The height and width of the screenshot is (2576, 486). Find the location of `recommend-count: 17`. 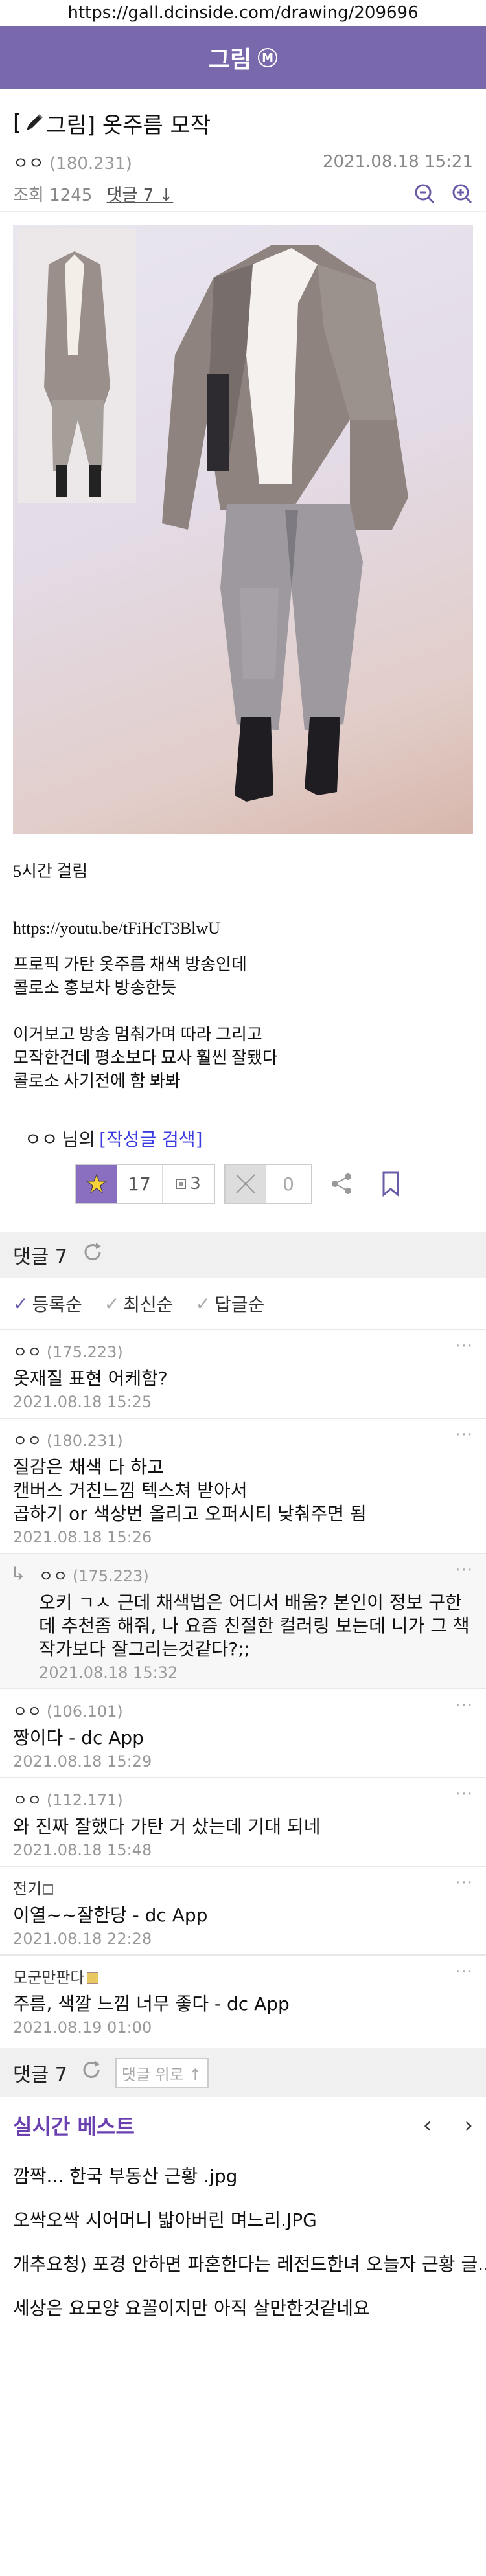

recommend-count: 17 is located at coordinates (139, 1184).